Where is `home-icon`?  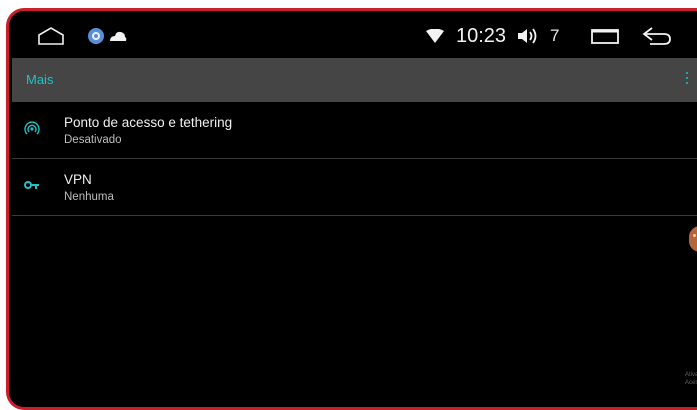 home-icon is located at coordinates (51, 36).